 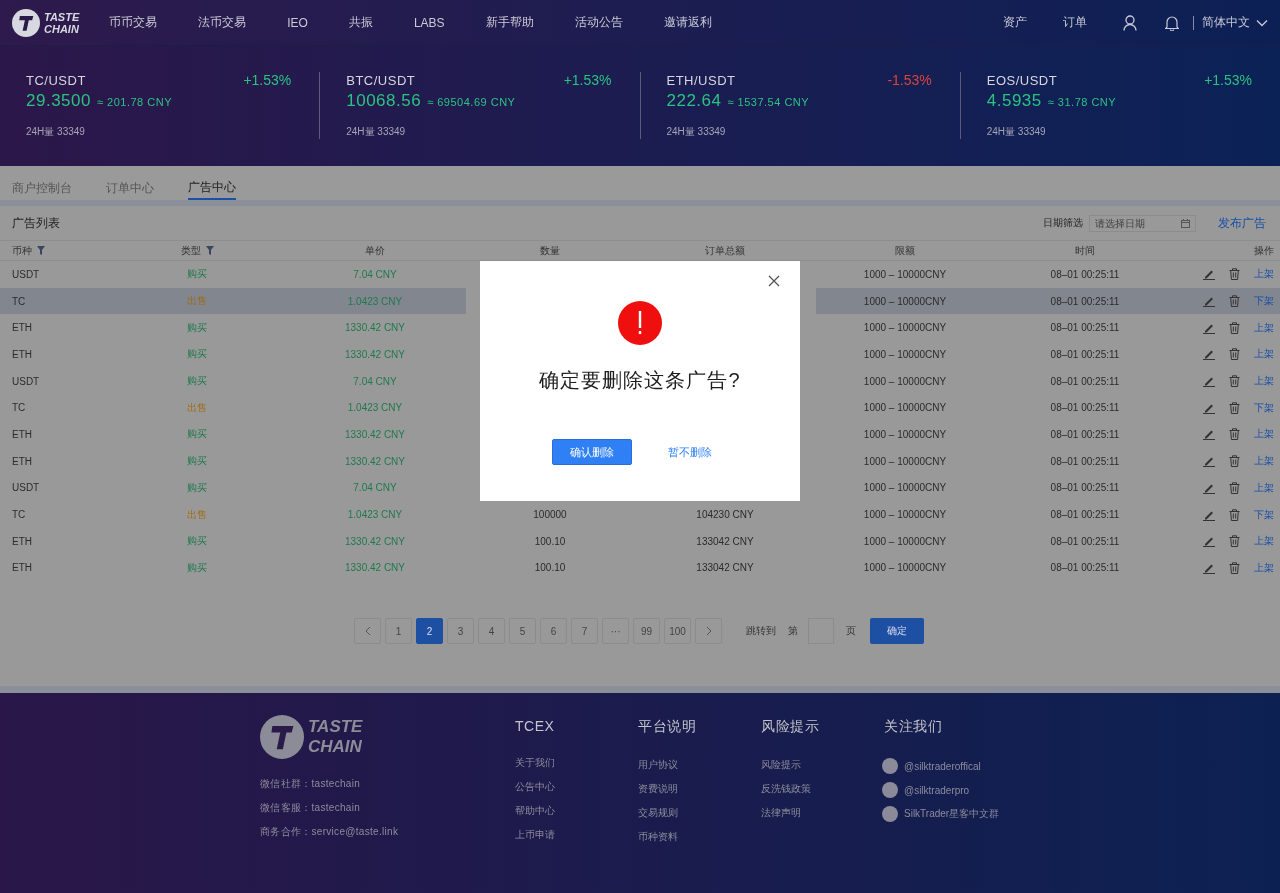 I want to click on nav-link: 资产, so click(x=1015, y=22).